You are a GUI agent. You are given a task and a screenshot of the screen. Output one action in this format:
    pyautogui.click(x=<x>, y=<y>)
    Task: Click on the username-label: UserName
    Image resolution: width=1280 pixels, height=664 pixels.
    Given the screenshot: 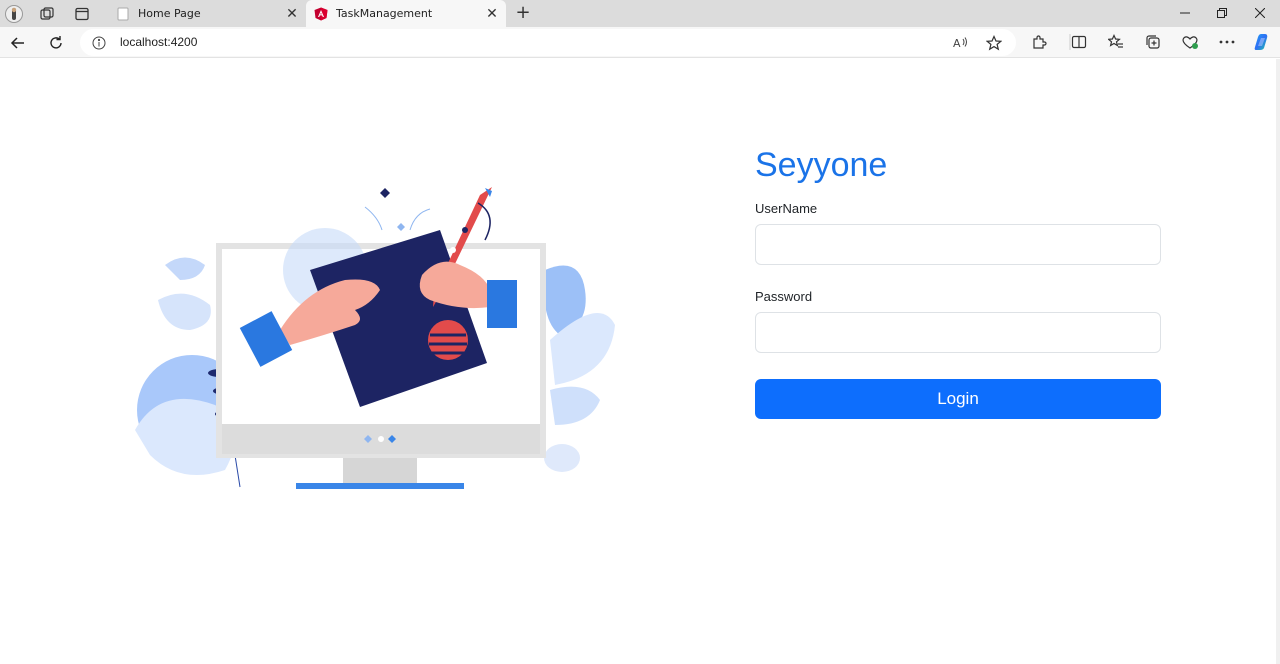 What is the action you would take?
    pyautogui.click(x=786, y=208)
    